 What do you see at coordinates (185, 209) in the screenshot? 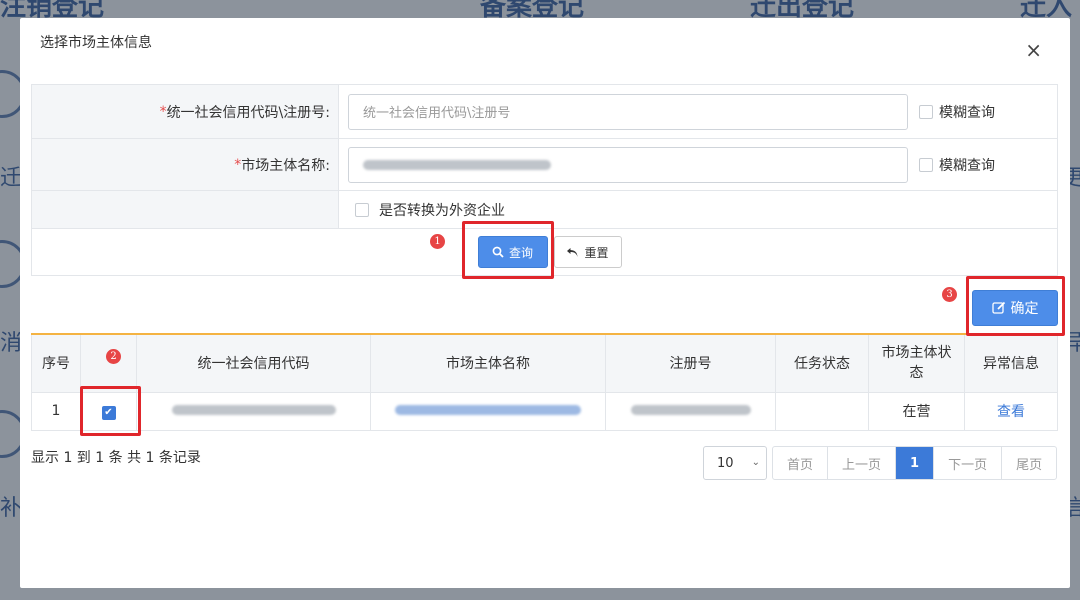
I see `empty-label` at bounding box center [185, 209].